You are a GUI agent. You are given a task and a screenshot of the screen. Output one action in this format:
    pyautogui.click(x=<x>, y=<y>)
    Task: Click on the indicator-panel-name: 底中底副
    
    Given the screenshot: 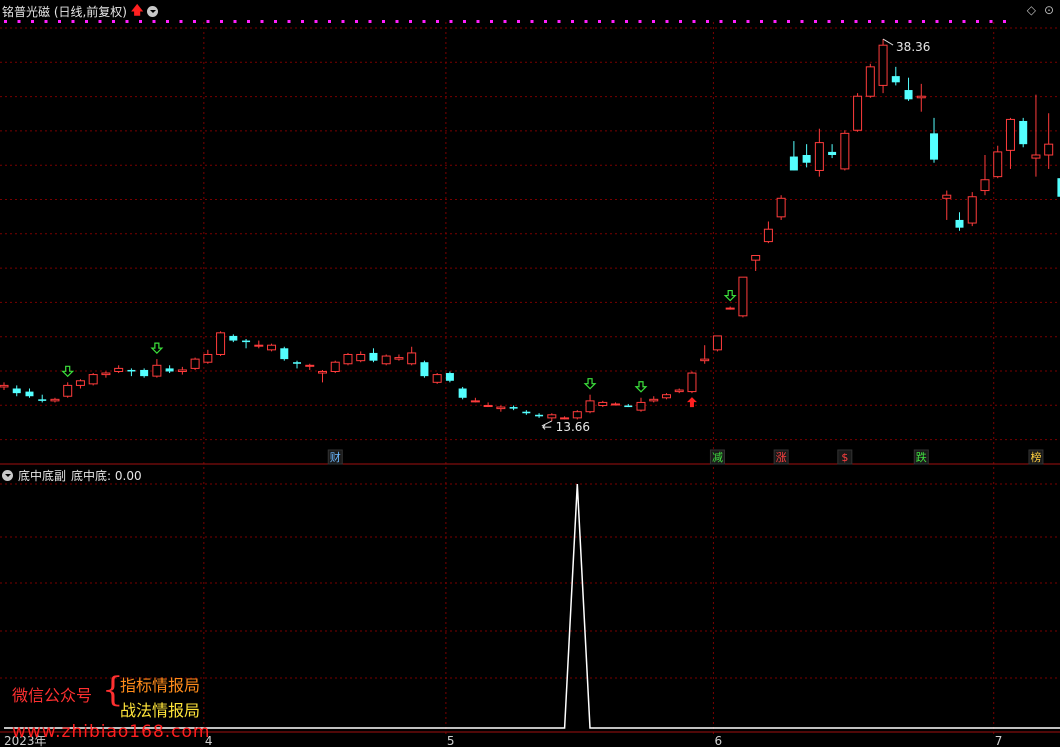 What is the action you would take?
    pyautogui.click(x=42, y=475)
    